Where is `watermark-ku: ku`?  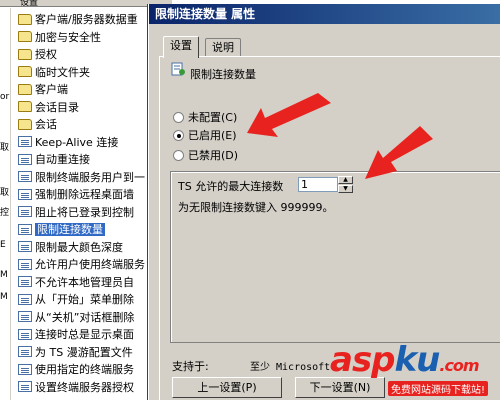 watermark-ku: ku is located at coordinates (417, 360).